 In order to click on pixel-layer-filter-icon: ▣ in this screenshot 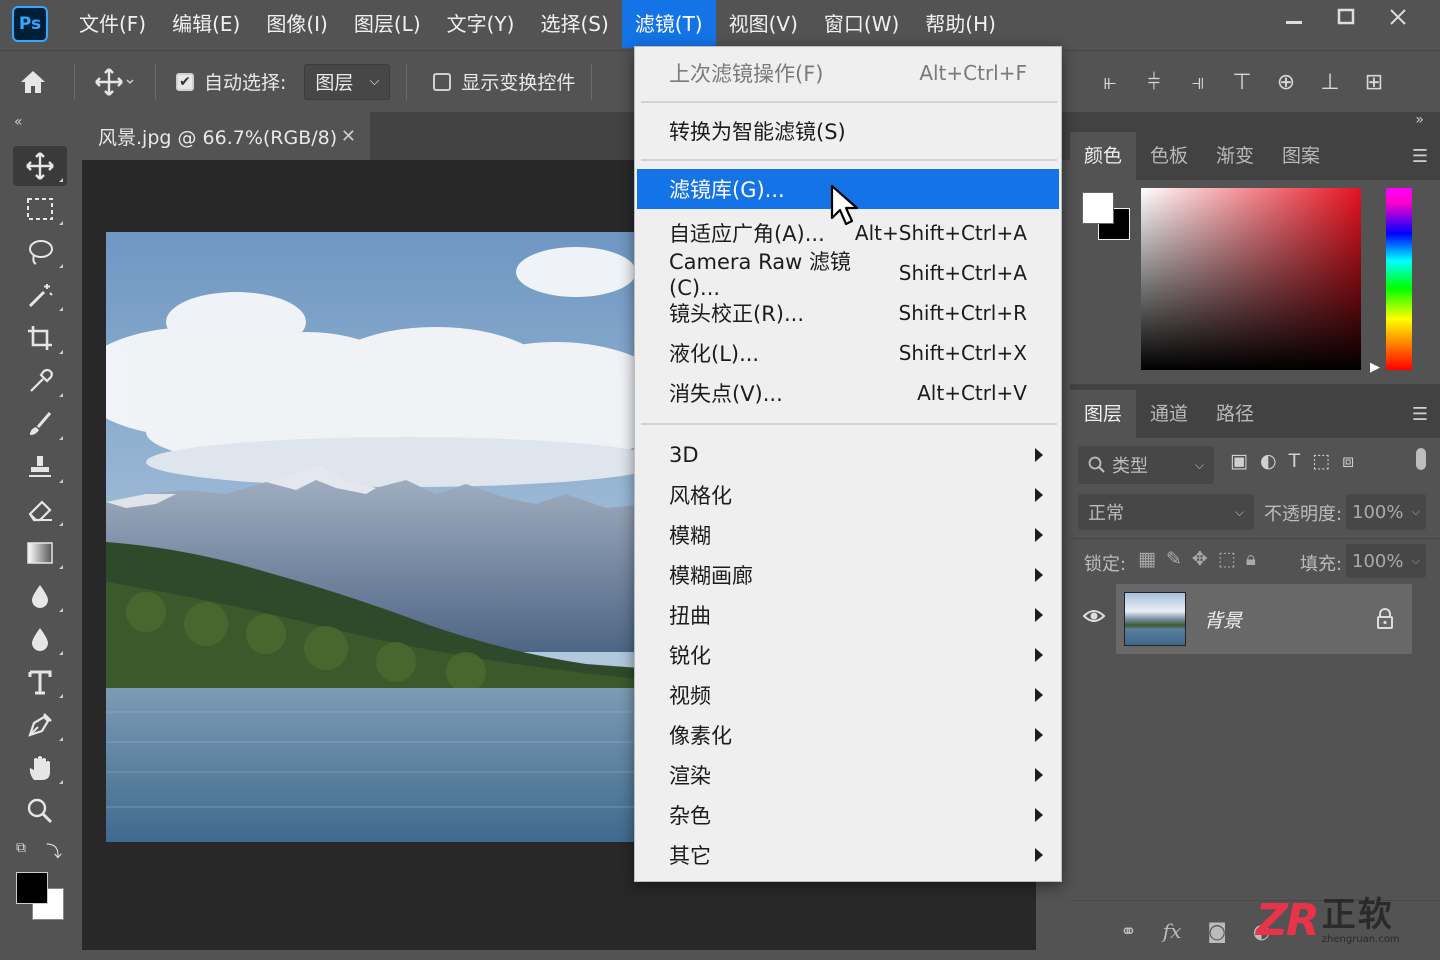, I will do `click(1239, 461)`.